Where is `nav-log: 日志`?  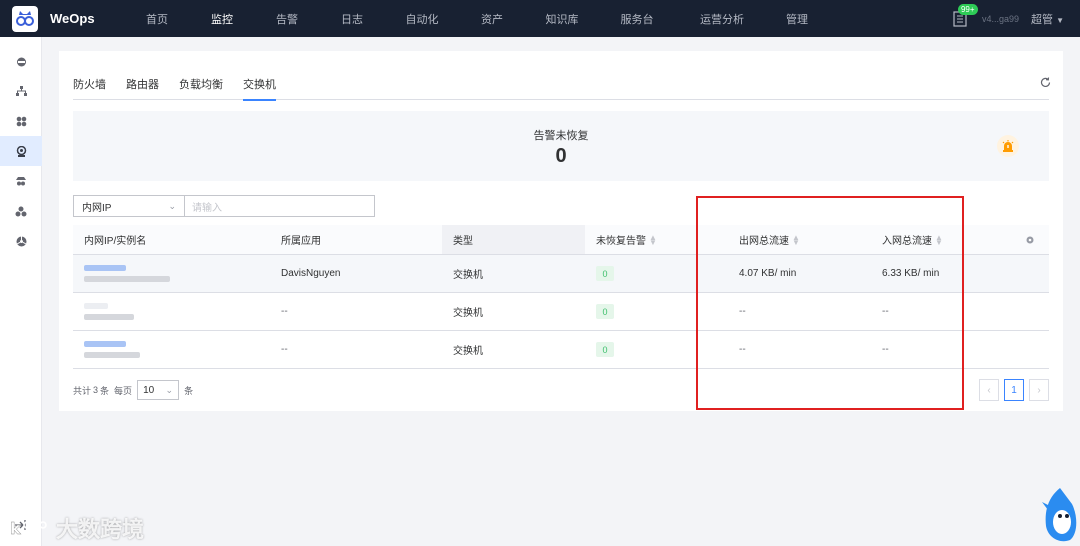
nav-log: 日志 is located at coordinates (352, 18).